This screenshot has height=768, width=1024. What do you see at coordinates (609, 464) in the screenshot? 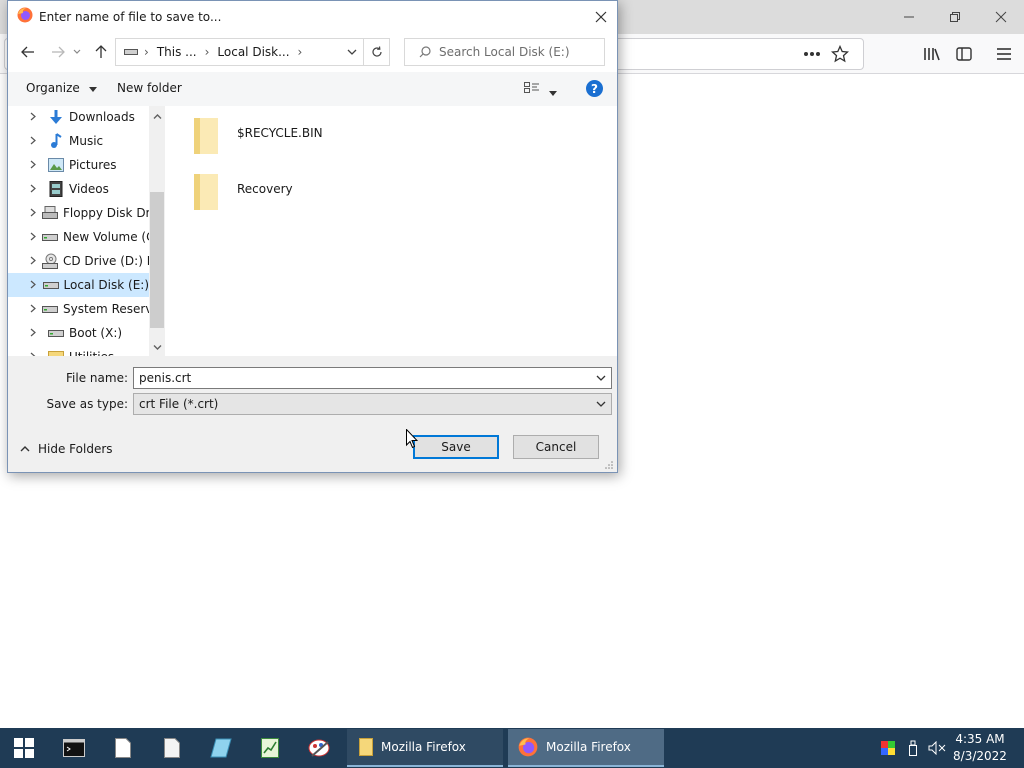
I see `resize-grip-icon` at bounding box center [609, 464].